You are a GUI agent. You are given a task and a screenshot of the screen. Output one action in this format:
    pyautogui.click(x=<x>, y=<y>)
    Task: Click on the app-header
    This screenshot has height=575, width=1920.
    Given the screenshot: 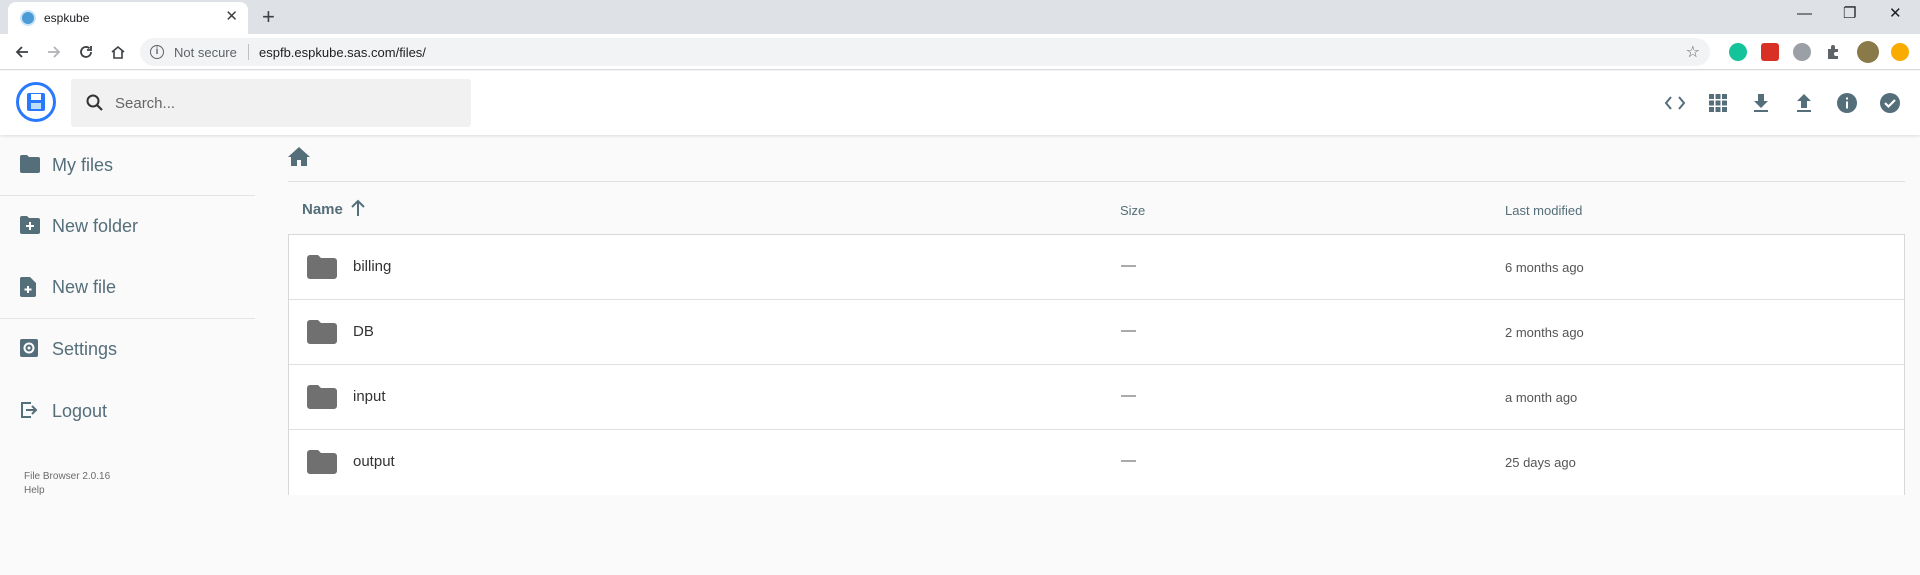 What is the action you would take?
    pyautogui.click(x=960, y=103)
    